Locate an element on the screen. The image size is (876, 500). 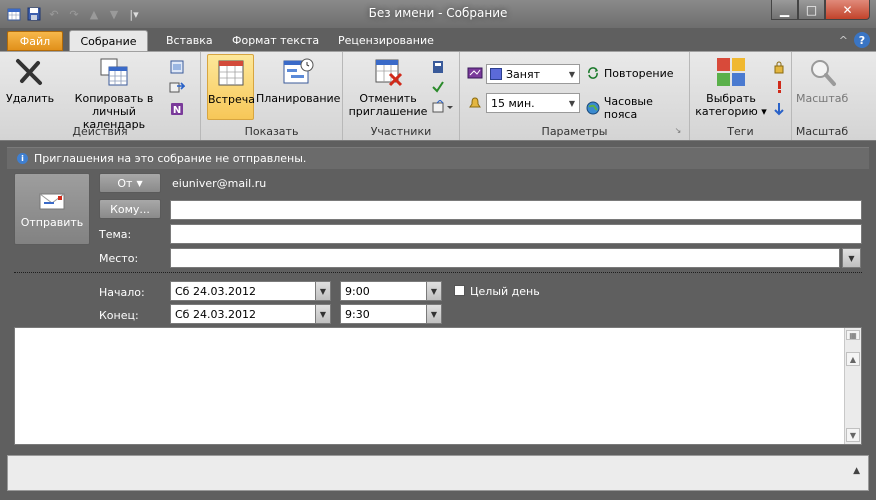
location-input is located at coordinates (505, 258).